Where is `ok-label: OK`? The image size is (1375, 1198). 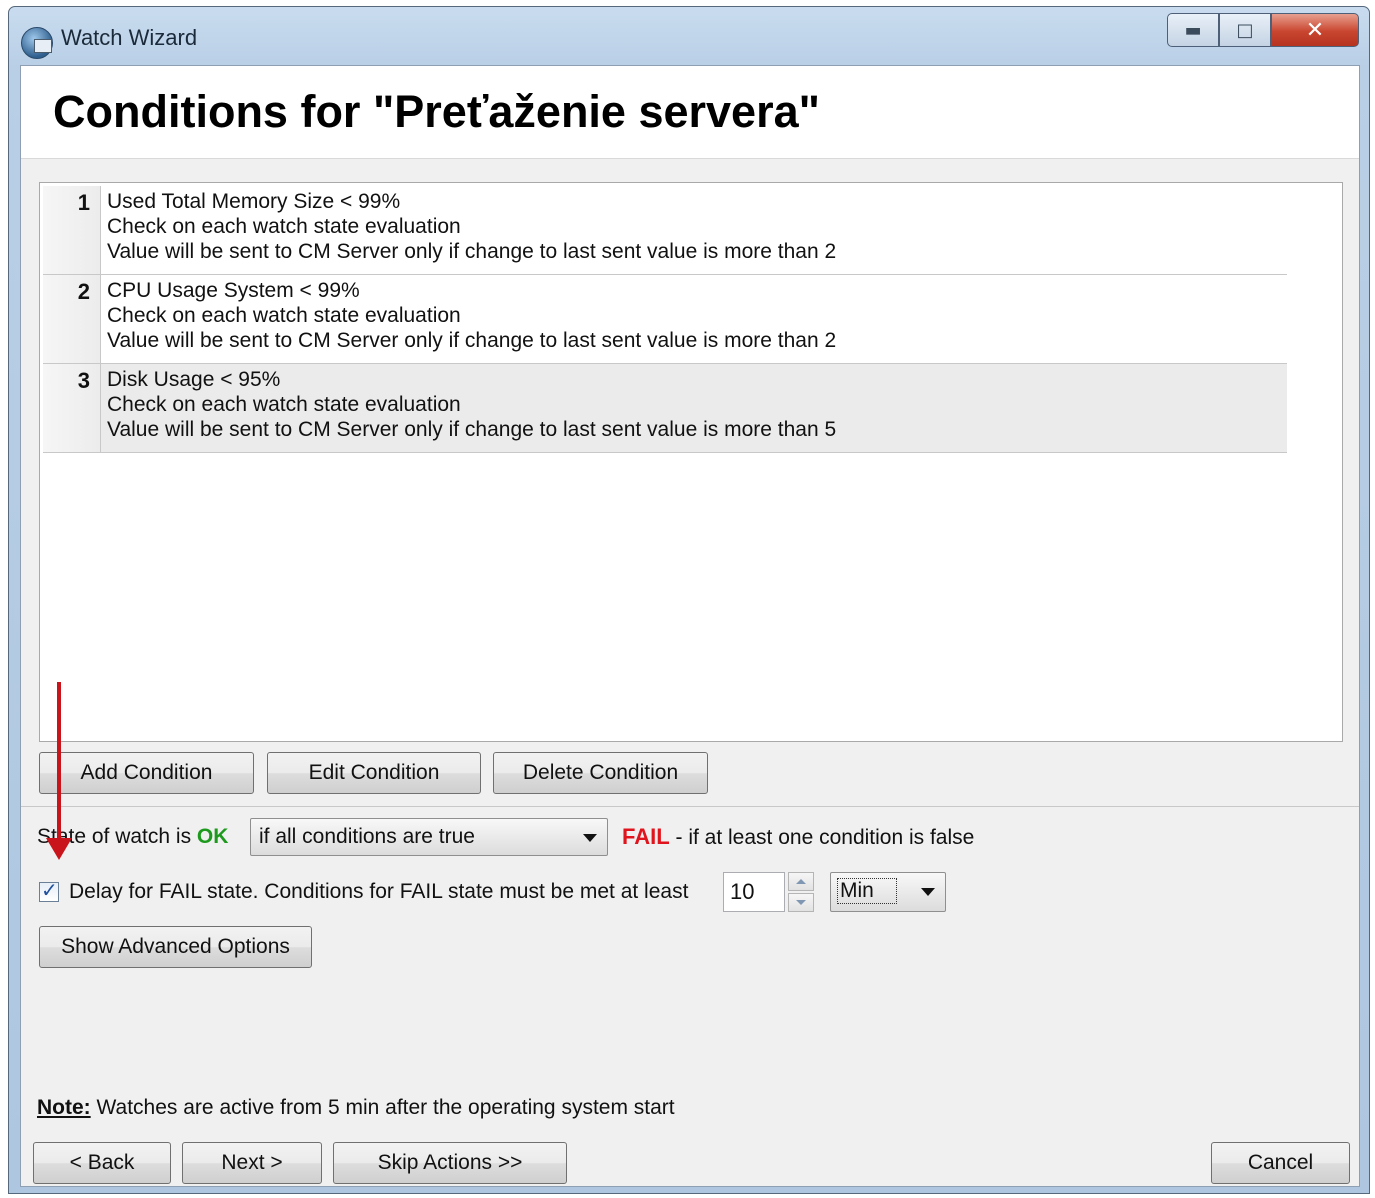 ok-label: OK is located at coordinates (212, 836).